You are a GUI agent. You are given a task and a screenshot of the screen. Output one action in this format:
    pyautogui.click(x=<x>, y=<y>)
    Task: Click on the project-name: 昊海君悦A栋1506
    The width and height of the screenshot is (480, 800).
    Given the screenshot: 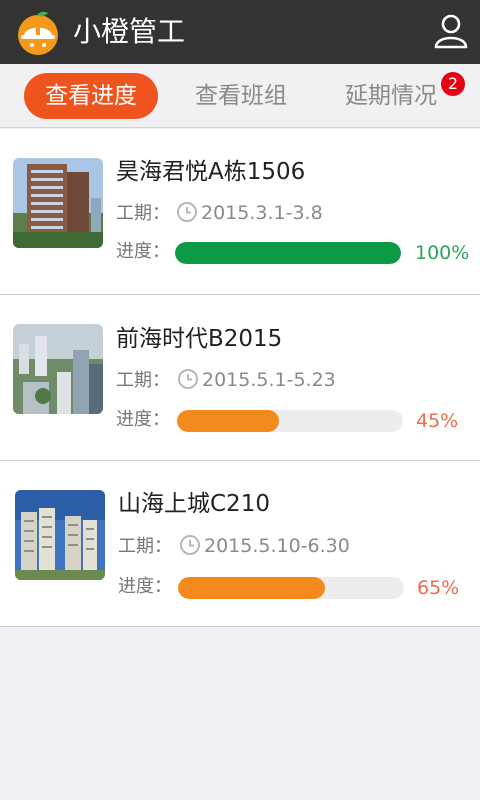 What is the action you would take?
    pyautogui.click(x=211, y=172)
    